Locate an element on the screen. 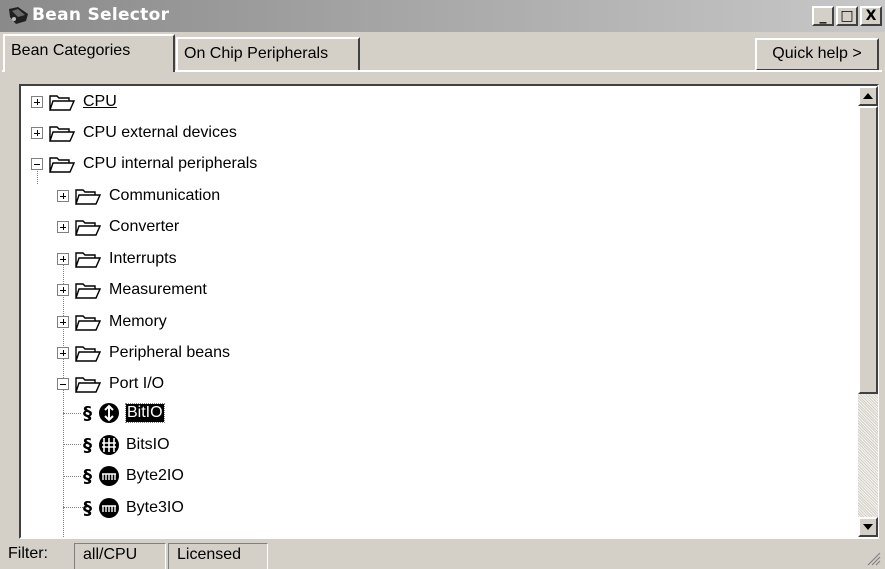 The width and height of the screenshot is (885, 569). tree-item-interrupts: Interrupts is located at coordinates (117, 259).